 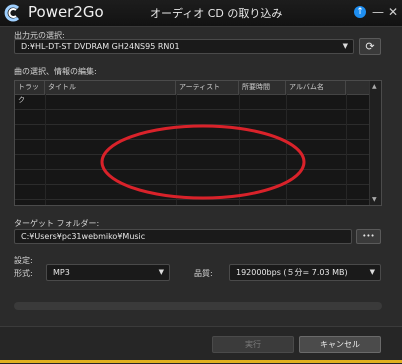 I want to click on column-header-duration: 所要時間, so click(x=262, y=87).